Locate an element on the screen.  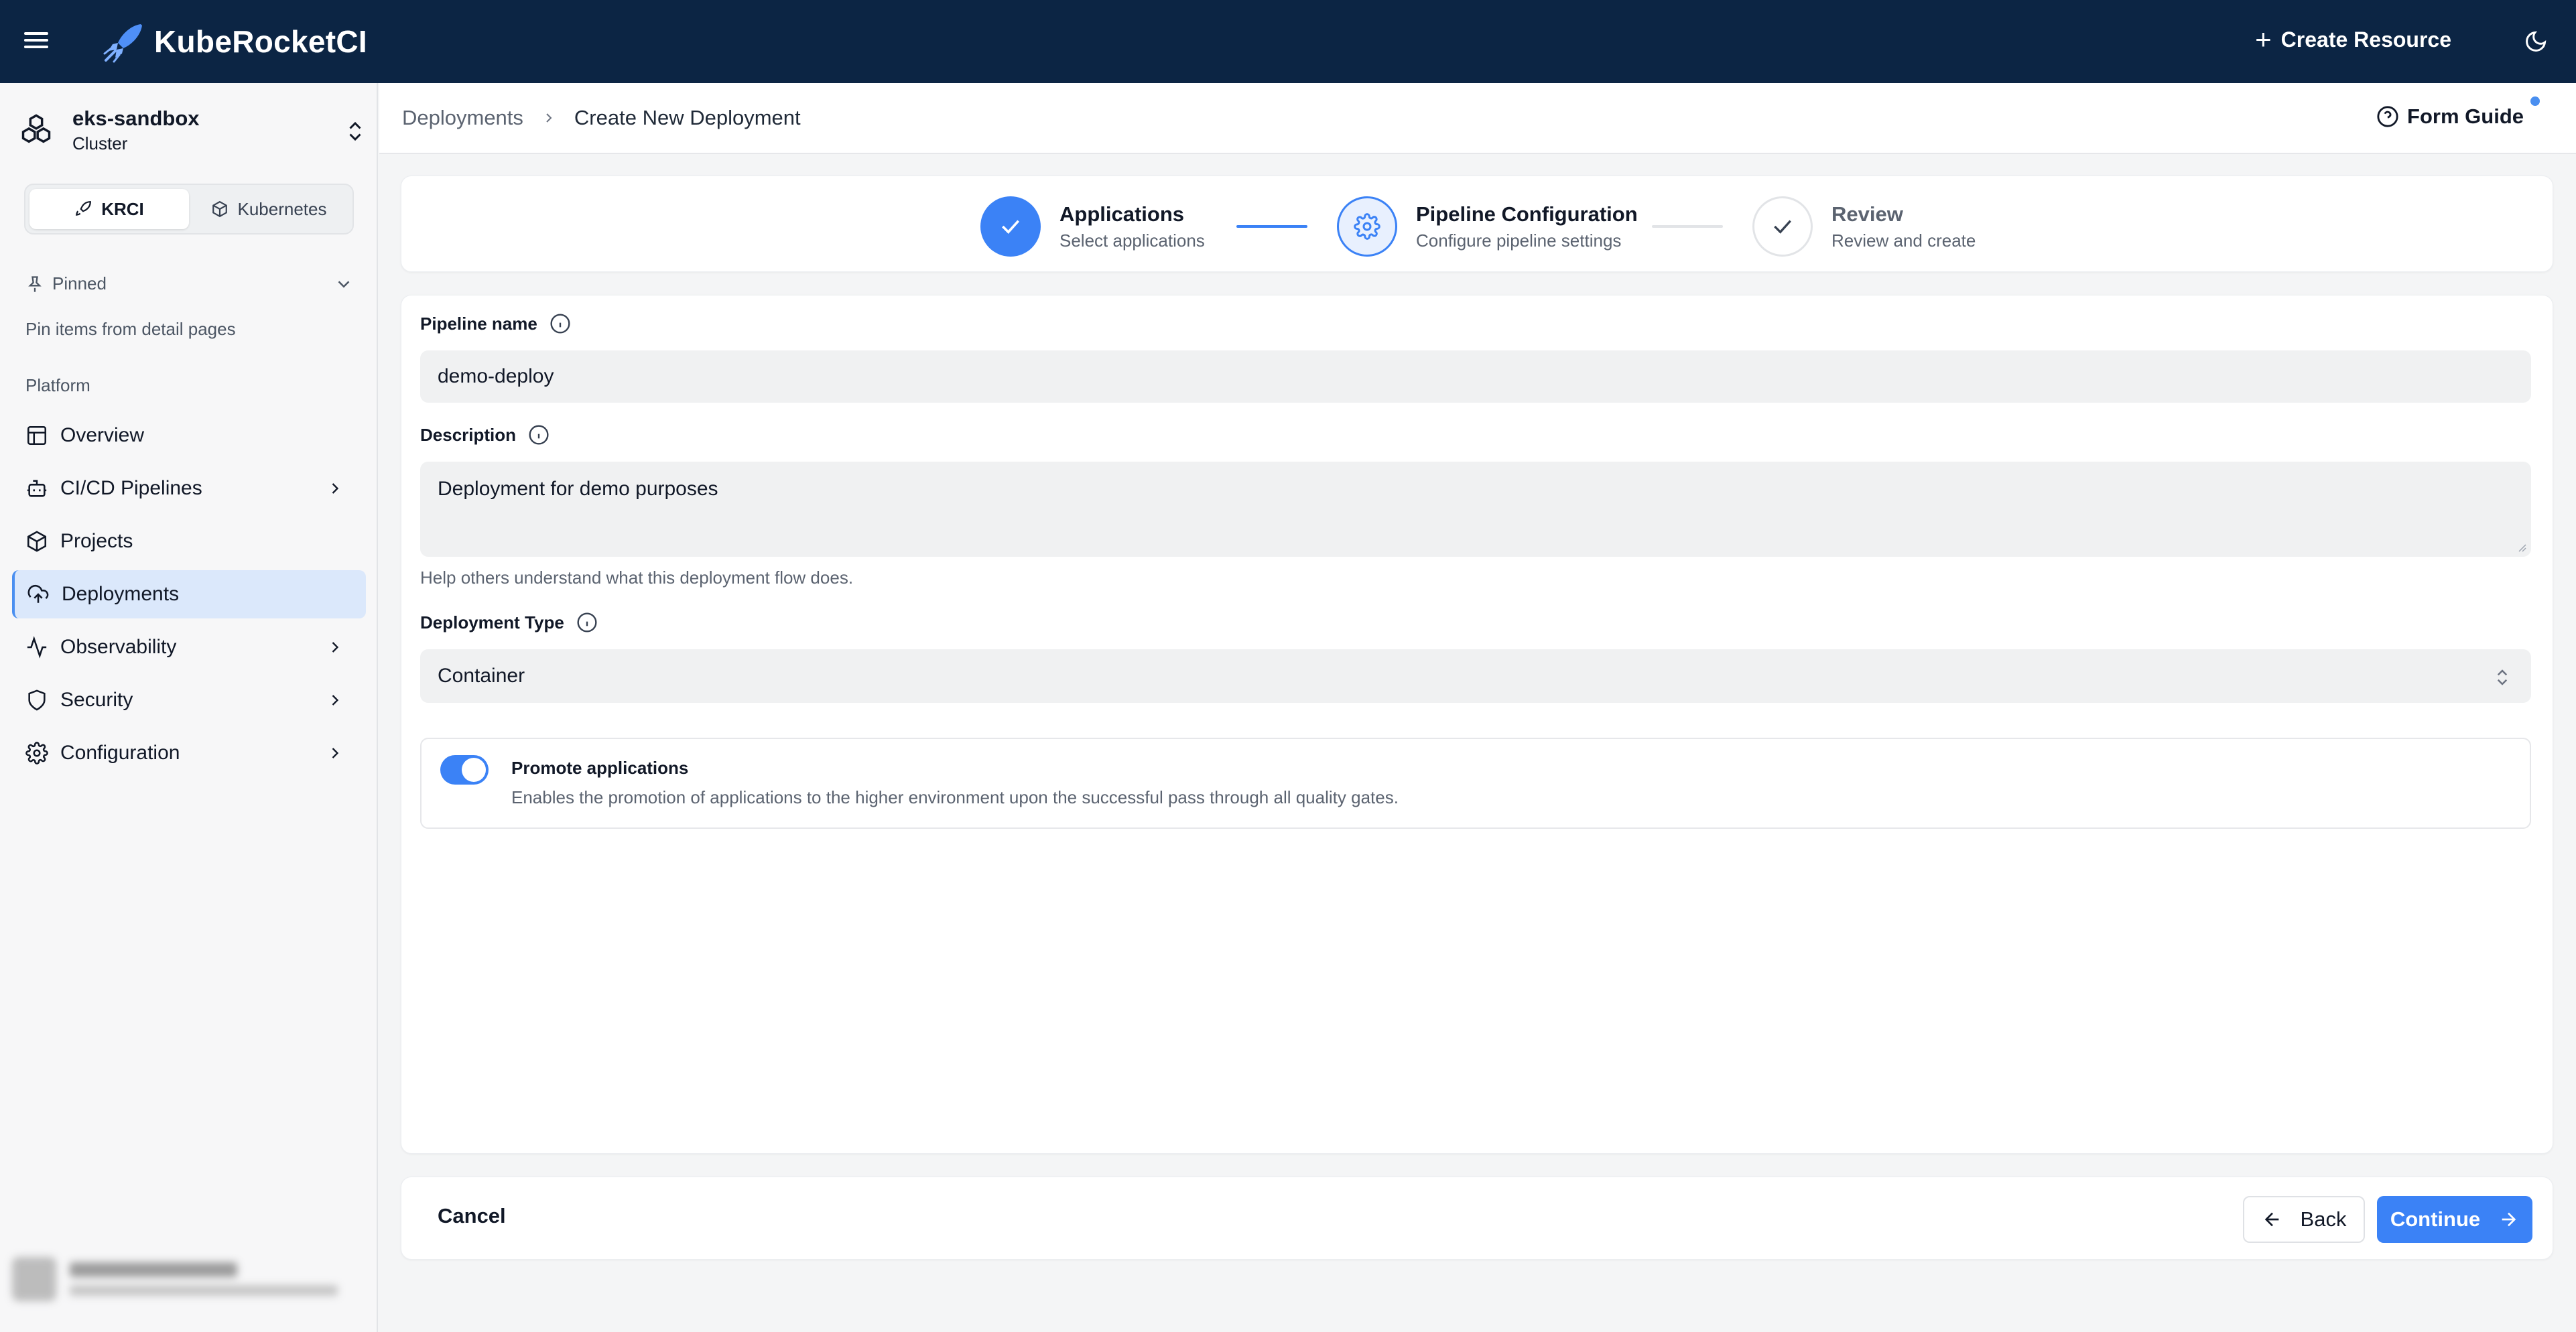
step-upcoming-indicator is located at coordinates (1782, 226).